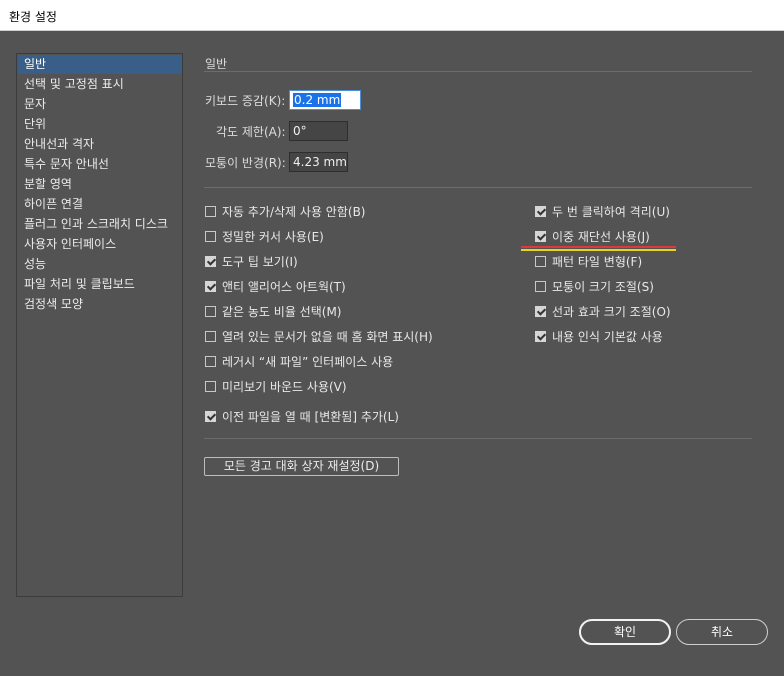  What do you see at coordinates (318, 162) in the screenshot?
I see `corner-radius-input: 4.23 mm` at bounding box center [318, 162].